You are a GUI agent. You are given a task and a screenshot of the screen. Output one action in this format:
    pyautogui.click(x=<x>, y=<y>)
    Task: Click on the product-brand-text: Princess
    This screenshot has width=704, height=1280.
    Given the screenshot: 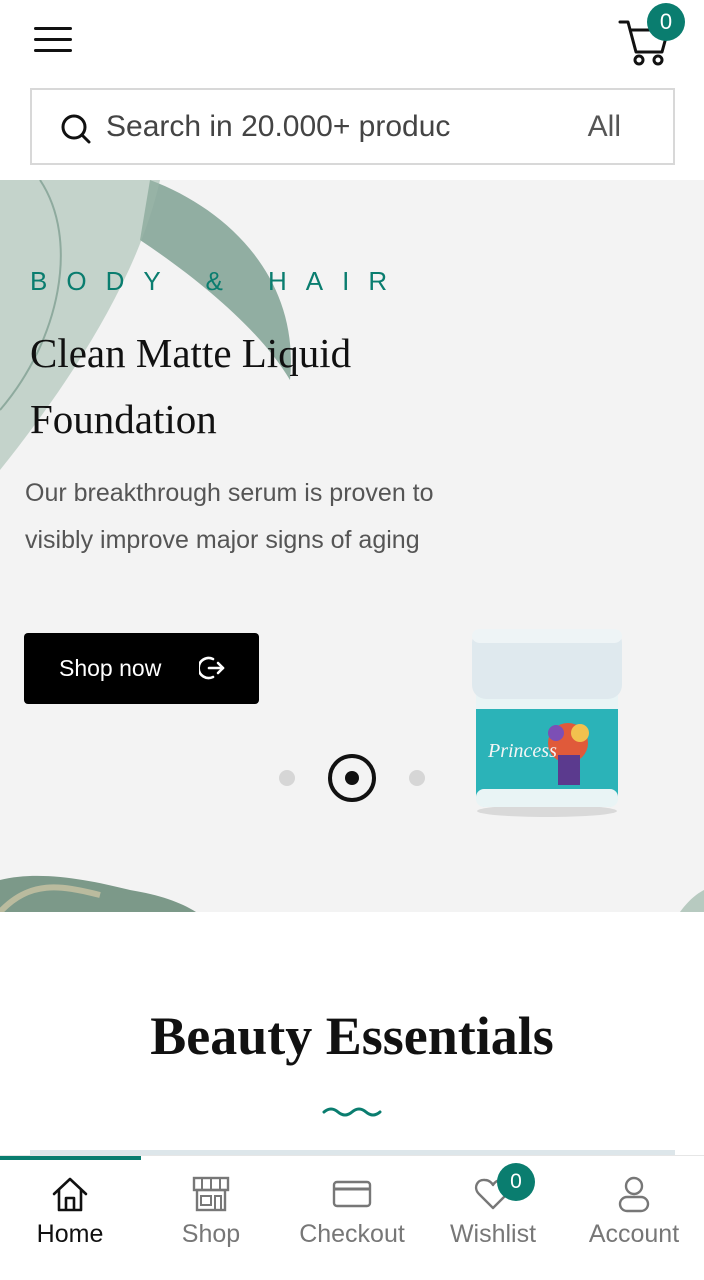 What is the action you would take?
    pyautogui.click(x=522, y=751)
    